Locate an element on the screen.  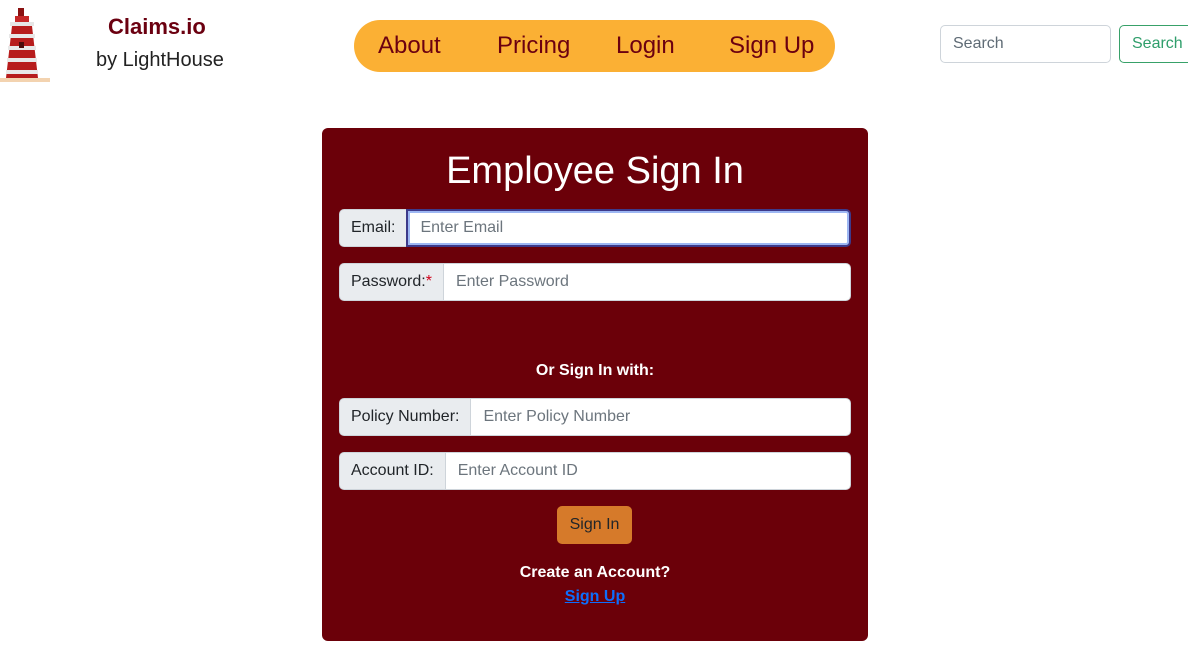
password-field-group: Password:* is located at coordinates (595, 282).